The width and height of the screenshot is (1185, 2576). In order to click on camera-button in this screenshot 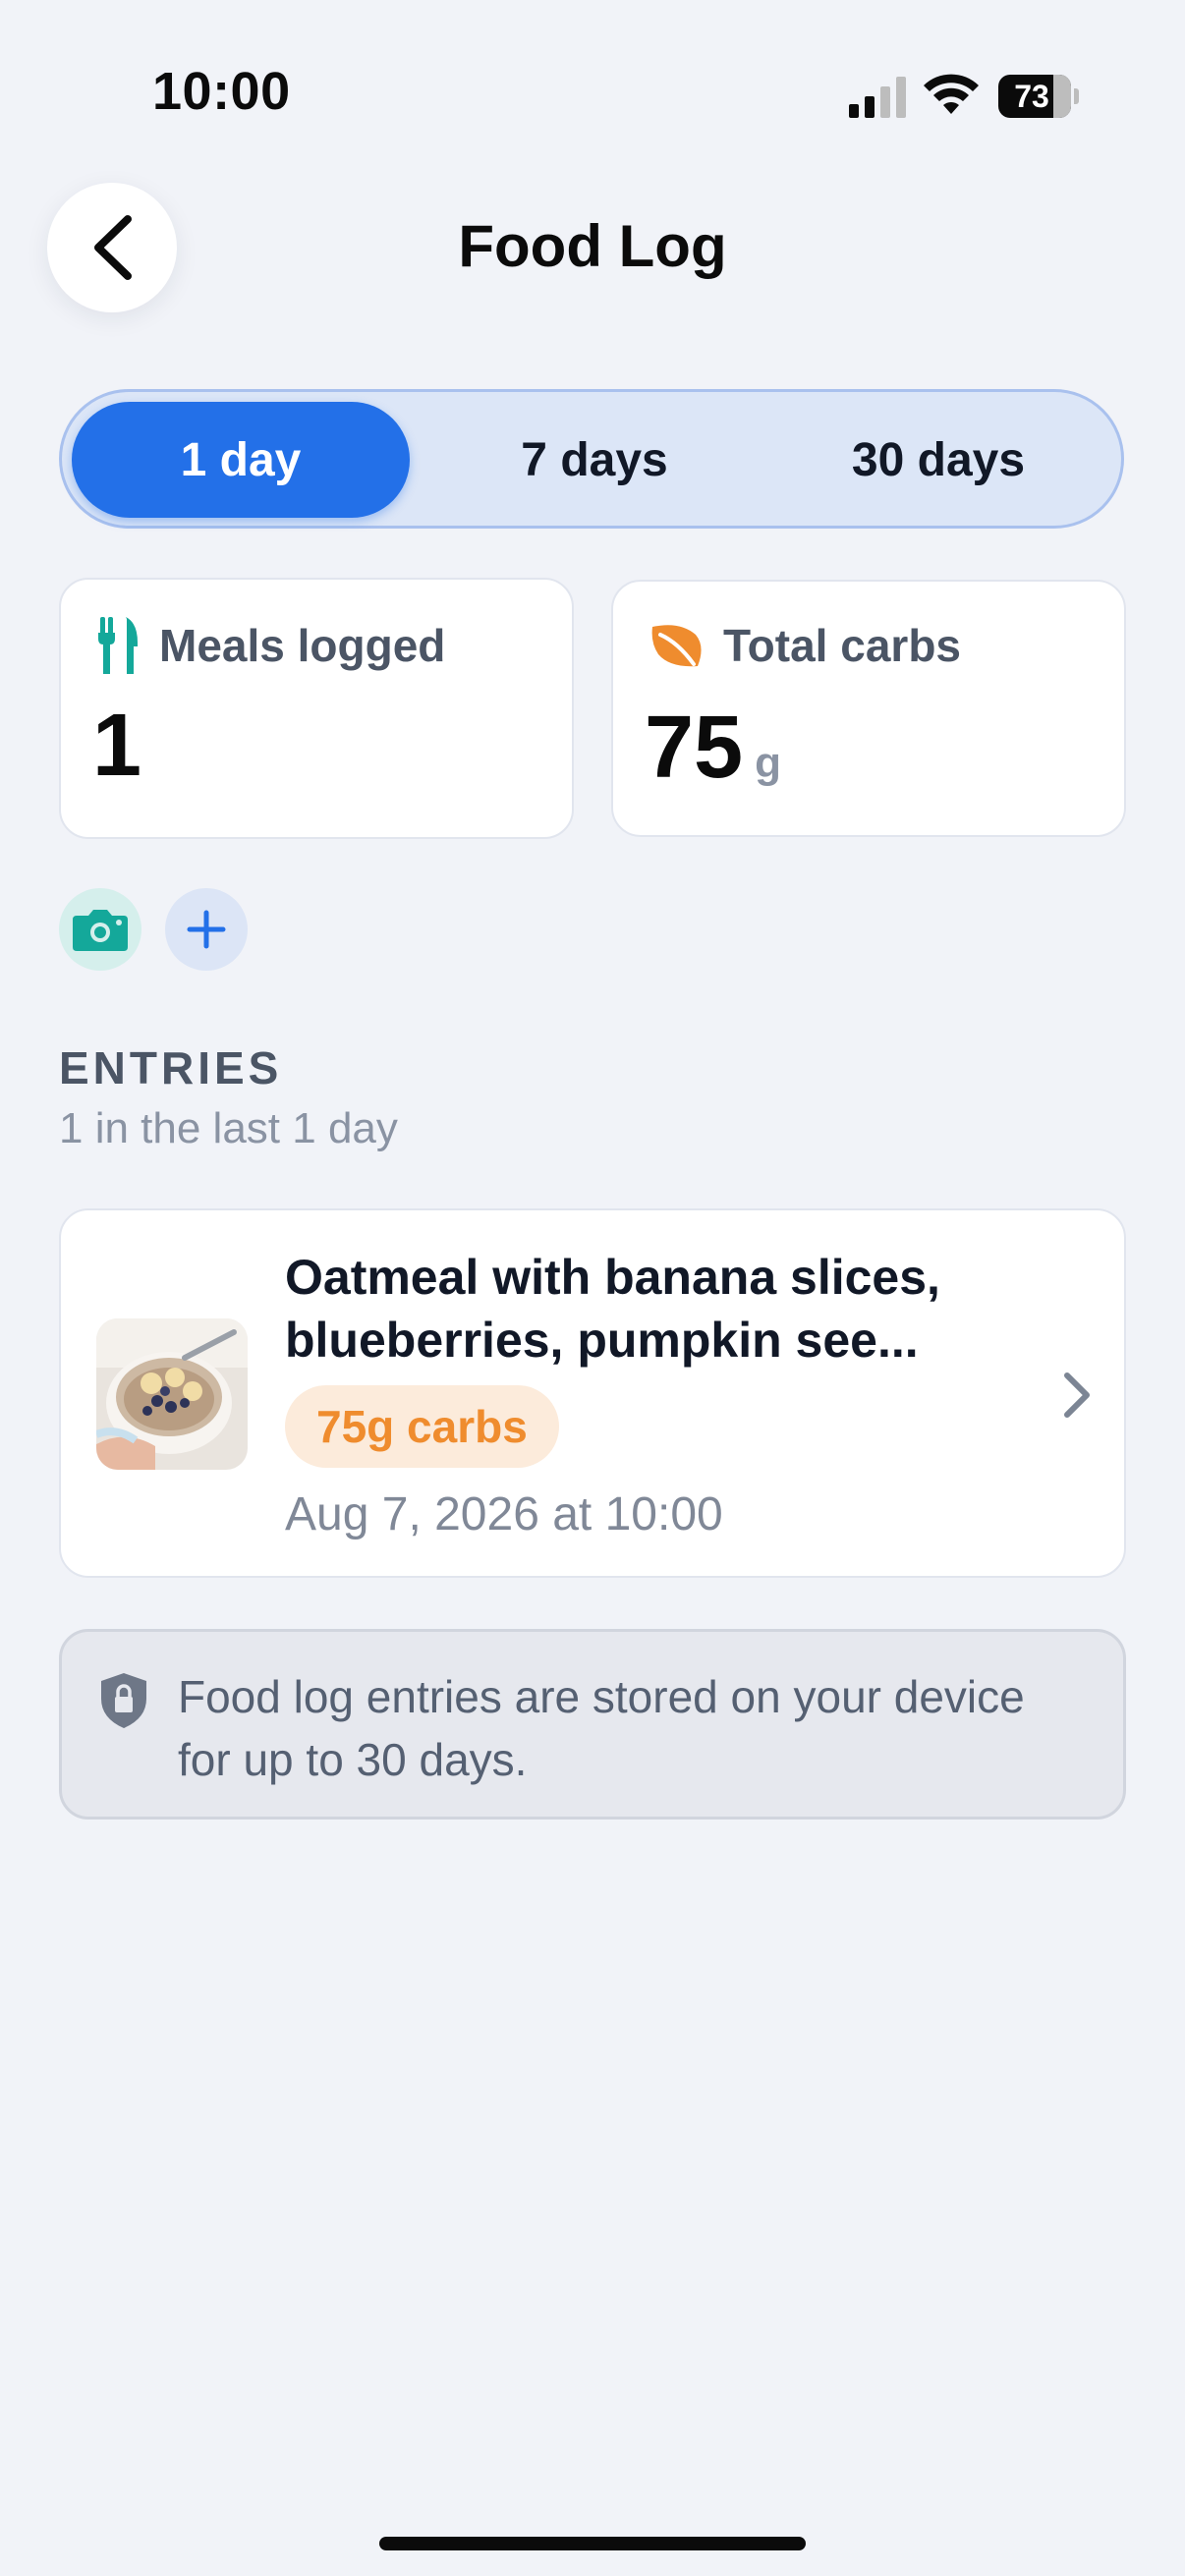, I will do `click(100, 929)`.